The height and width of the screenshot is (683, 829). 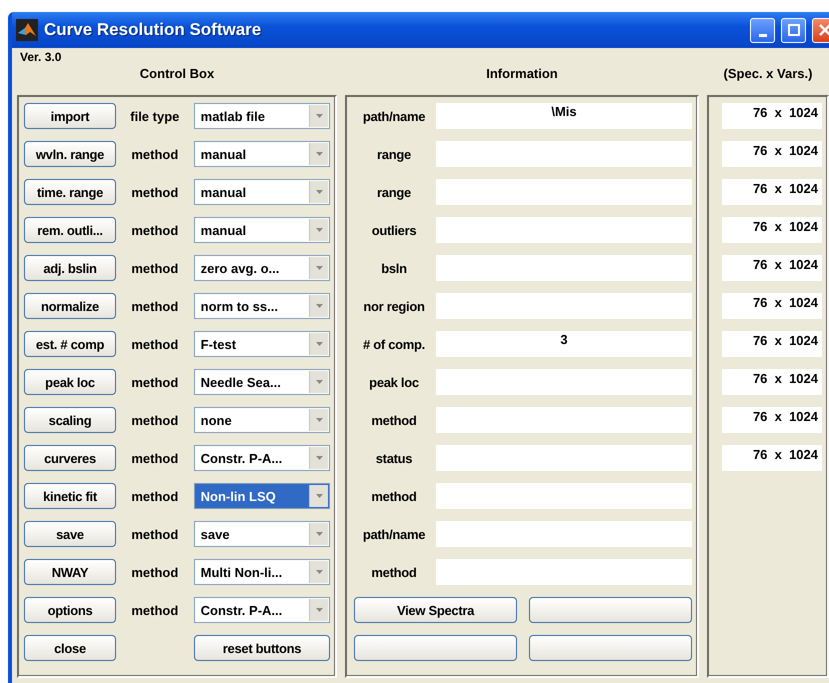 I want to click on step-button: import, so click(x=70, y=116).